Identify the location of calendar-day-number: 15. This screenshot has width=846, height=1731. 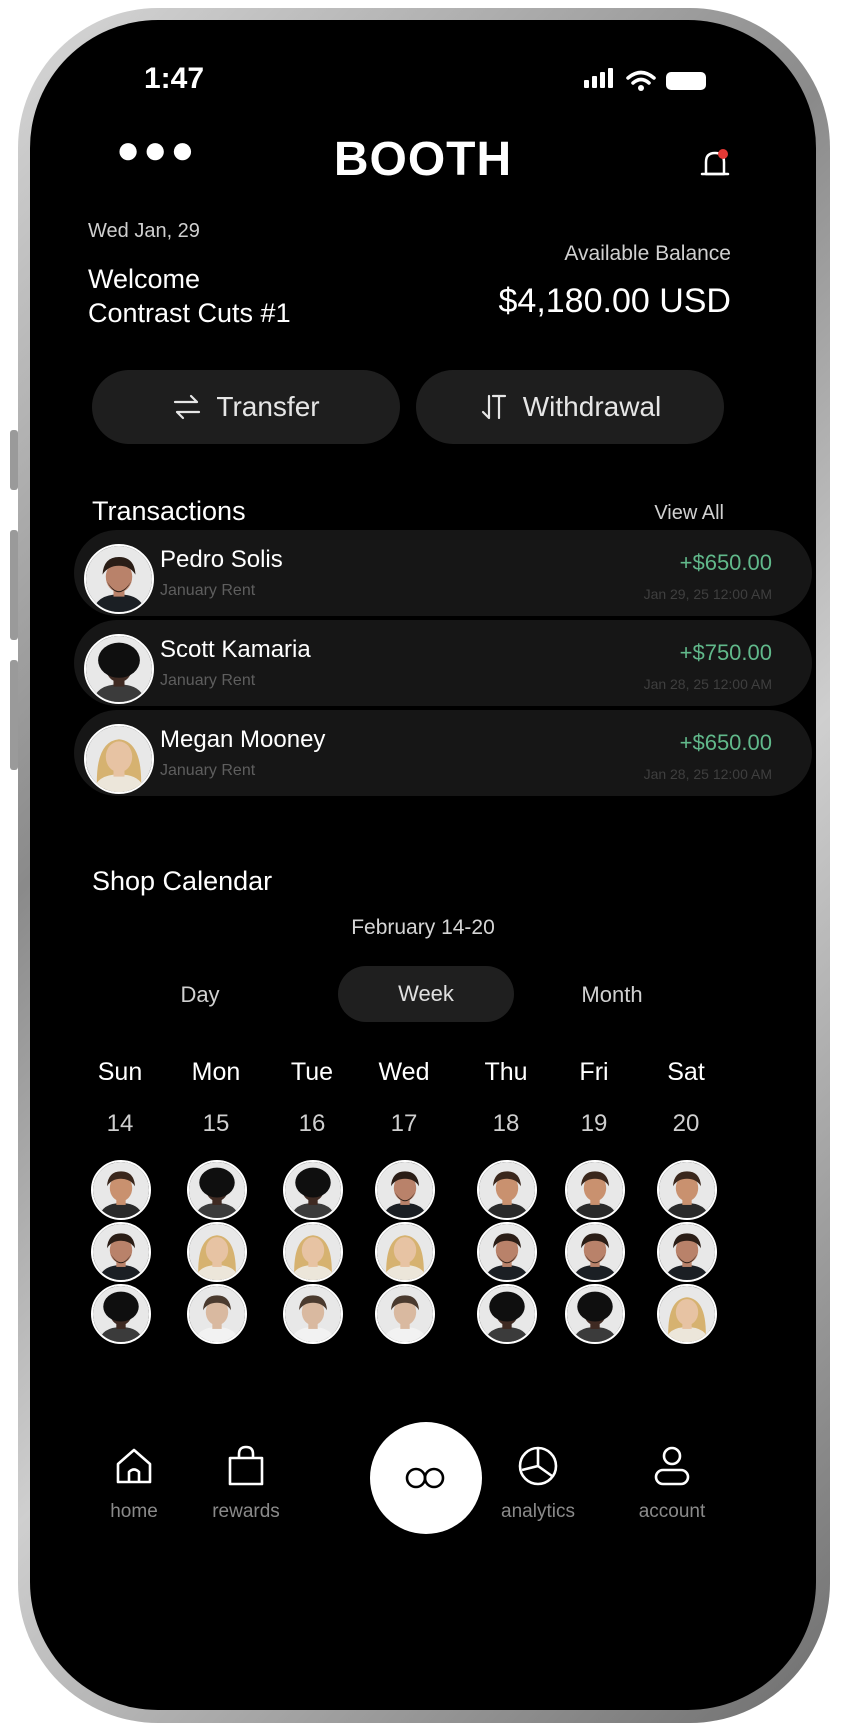
(216, 1124).